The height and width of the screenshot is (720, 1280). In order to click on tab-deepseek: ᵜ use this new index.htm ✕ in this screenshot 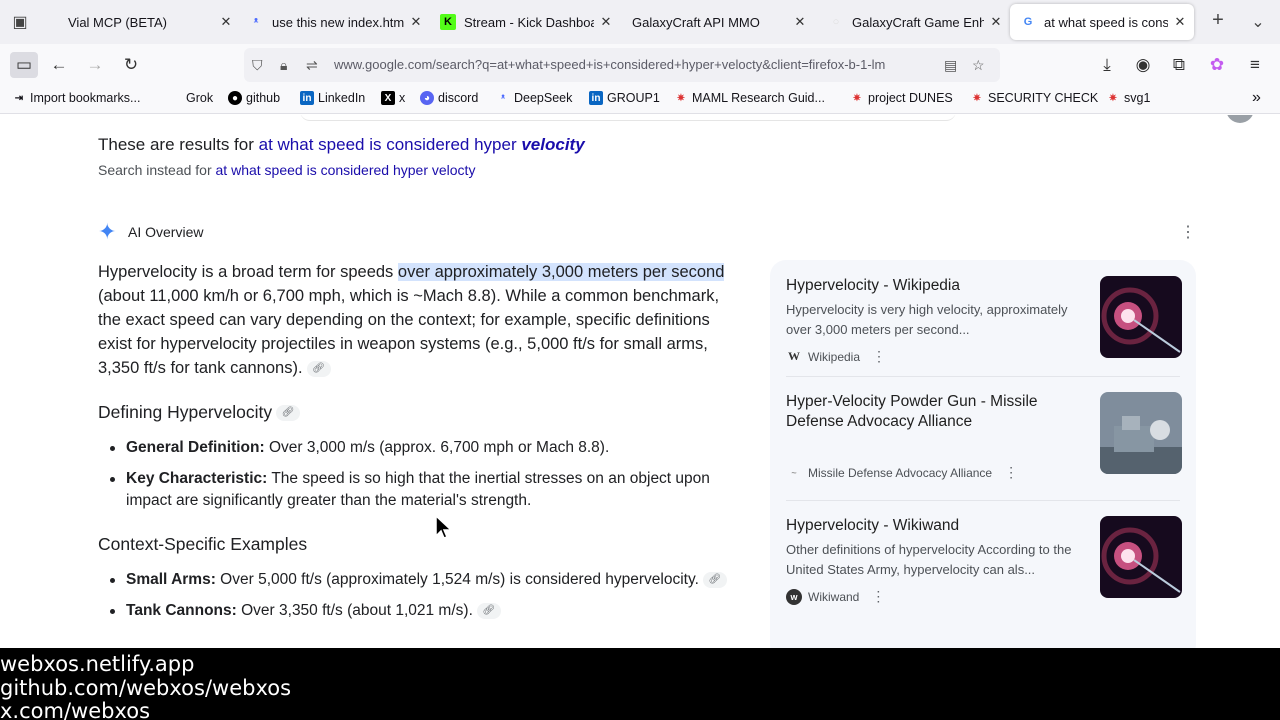, I will do `click(336, 22)`.